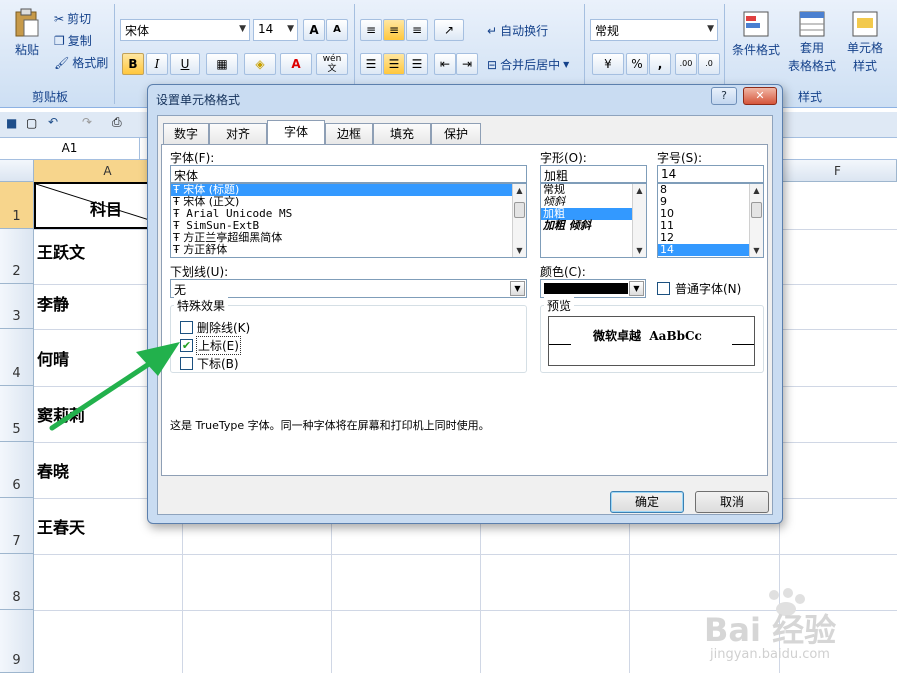 This screenshot has width=897, height=673. What do you see at coordinates (371, 64) in the screenshot?
I see `align-left-button: ☰` at bounding box center [371, 64].